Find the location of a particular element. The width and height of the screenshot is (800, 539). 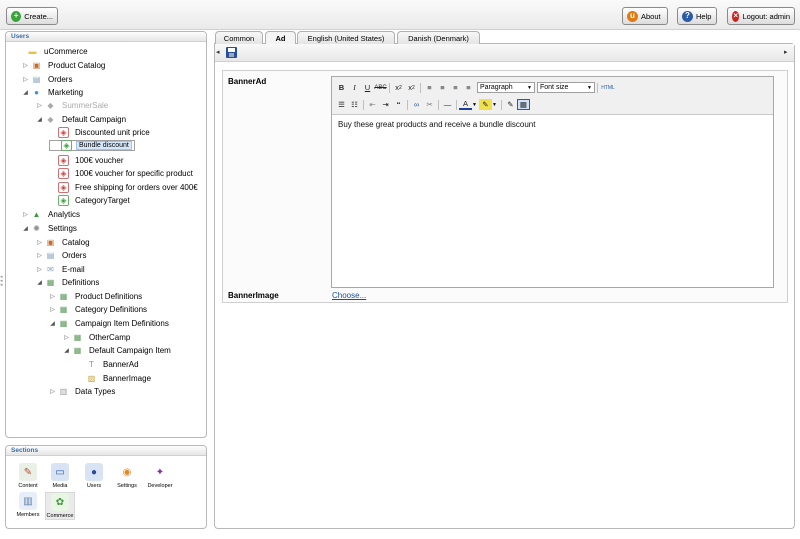

tree-node: ▷ ▣ Catalog is located at coordinates (64, 242).